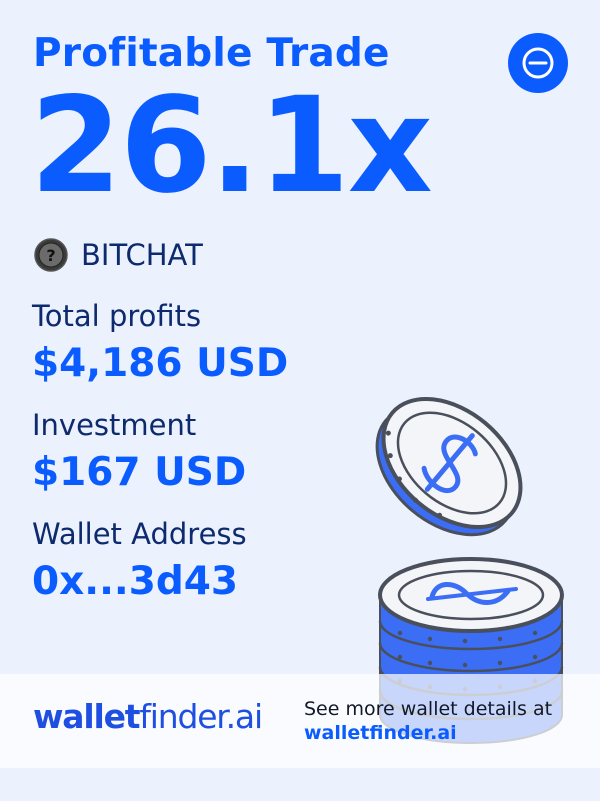 This screenshot has width=600, height=801. What do you see at coordinates (428, 709) in the screenshot?
I see `footer-cta-text: See more wallet details at` at bounding box center [428, 709].